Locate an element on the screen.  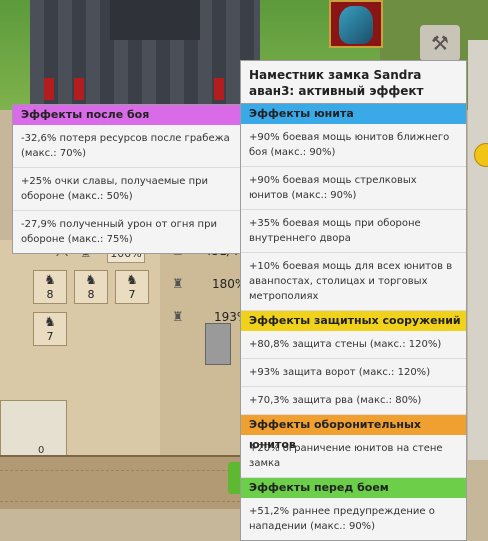
before-battle-header: Эффекты перед боем is located at coordinates (353, 488).